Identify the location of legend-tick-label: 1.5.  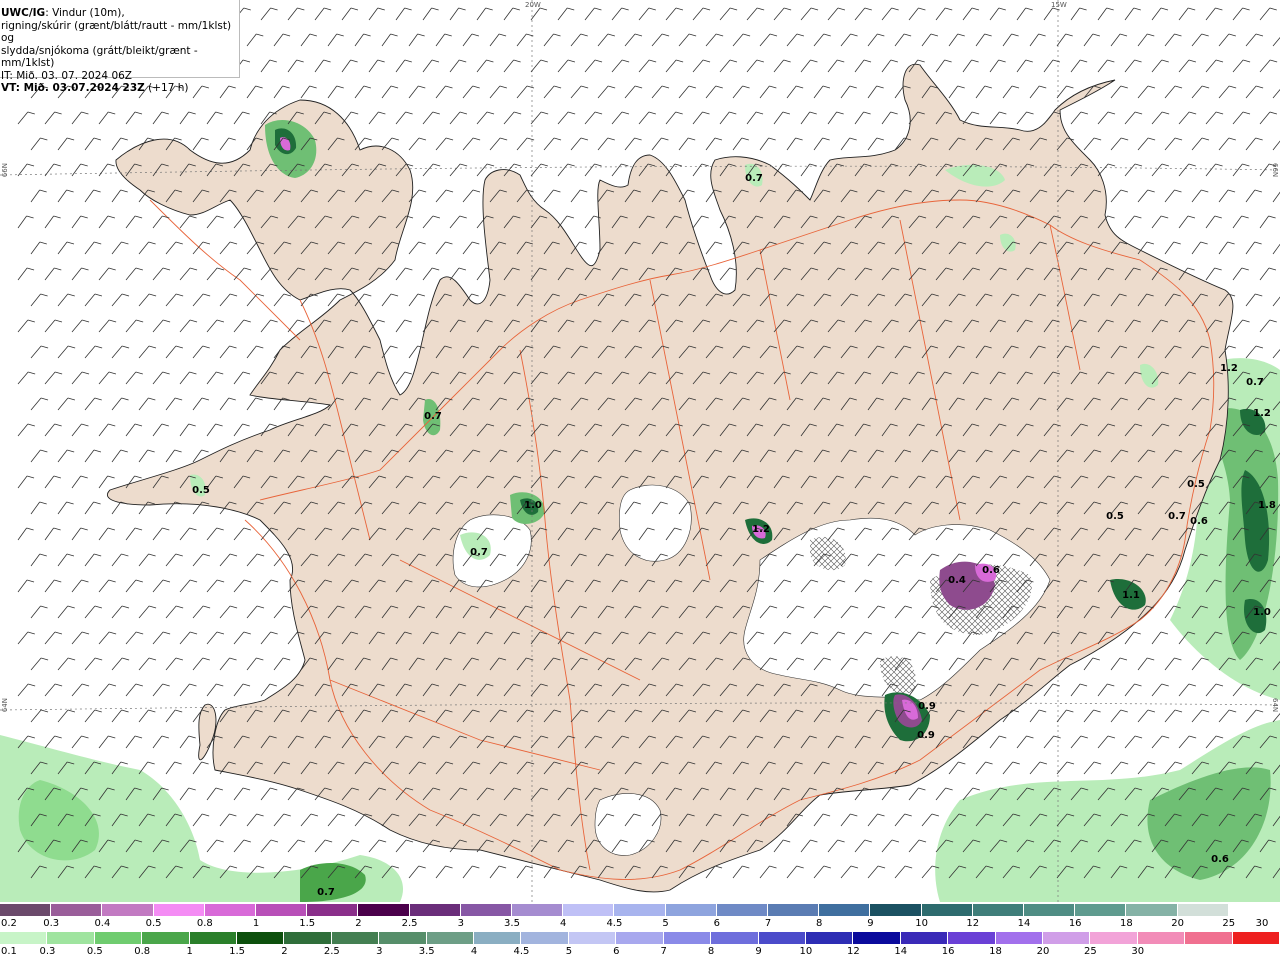
(307, 923).